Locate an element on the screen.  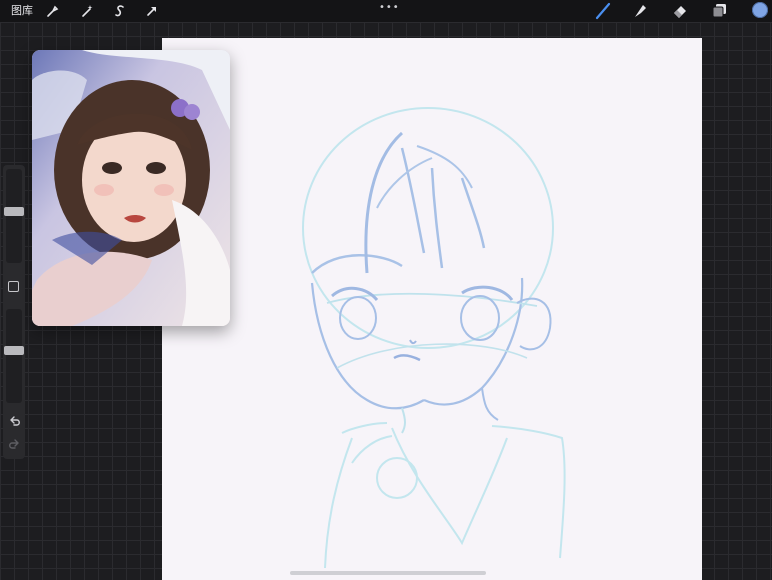
opacity-handle is located at coordinates (14, 350).